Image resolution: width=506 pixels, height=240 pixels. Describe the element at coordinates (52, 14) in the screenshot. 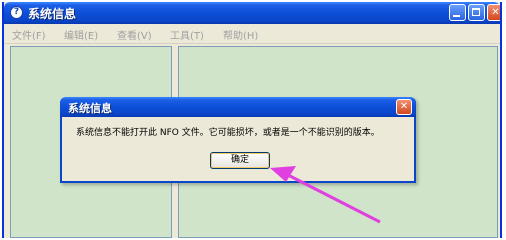

I see `window-title: 系统信息` at that location.